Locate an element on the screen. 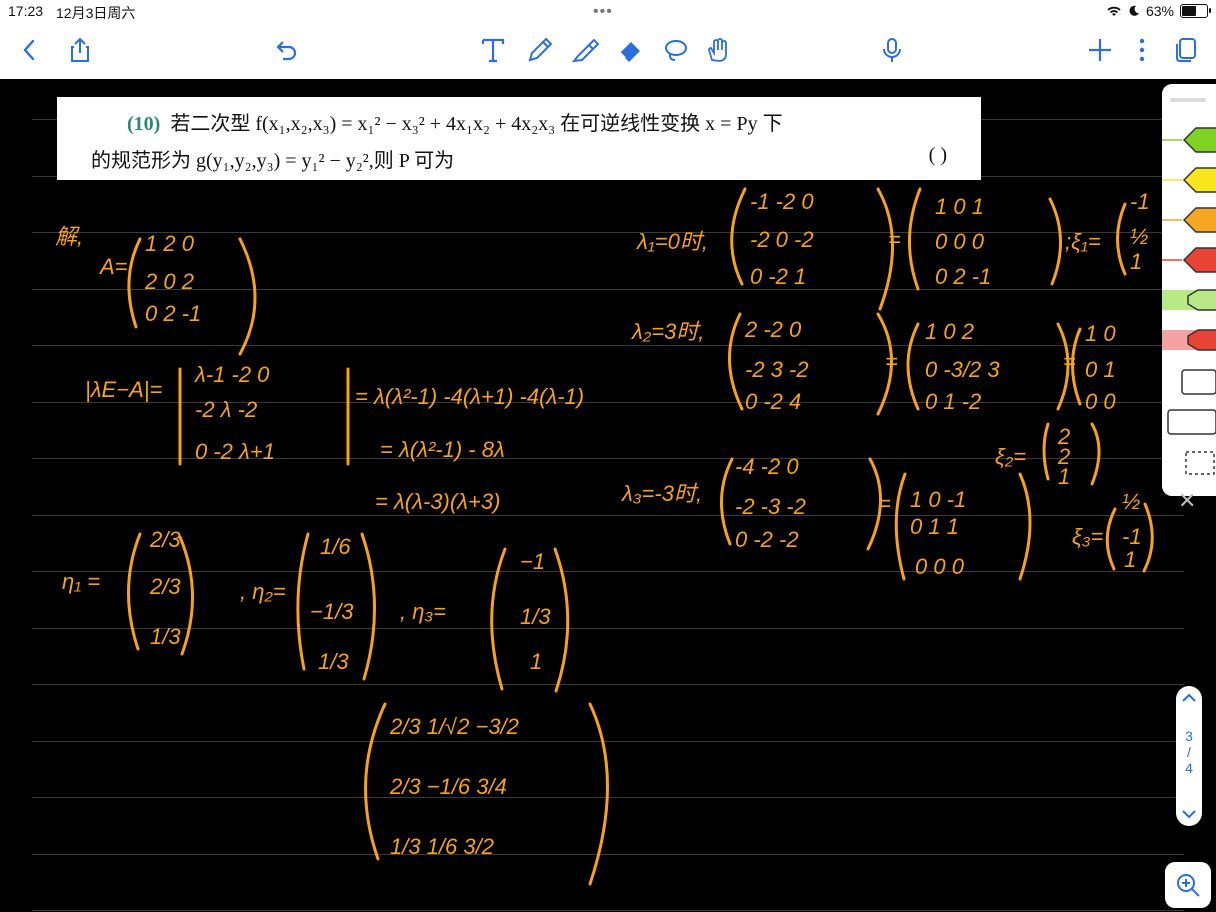 The image size is (1216, 912). palette-grabber is located at coordinates (1188, 100).